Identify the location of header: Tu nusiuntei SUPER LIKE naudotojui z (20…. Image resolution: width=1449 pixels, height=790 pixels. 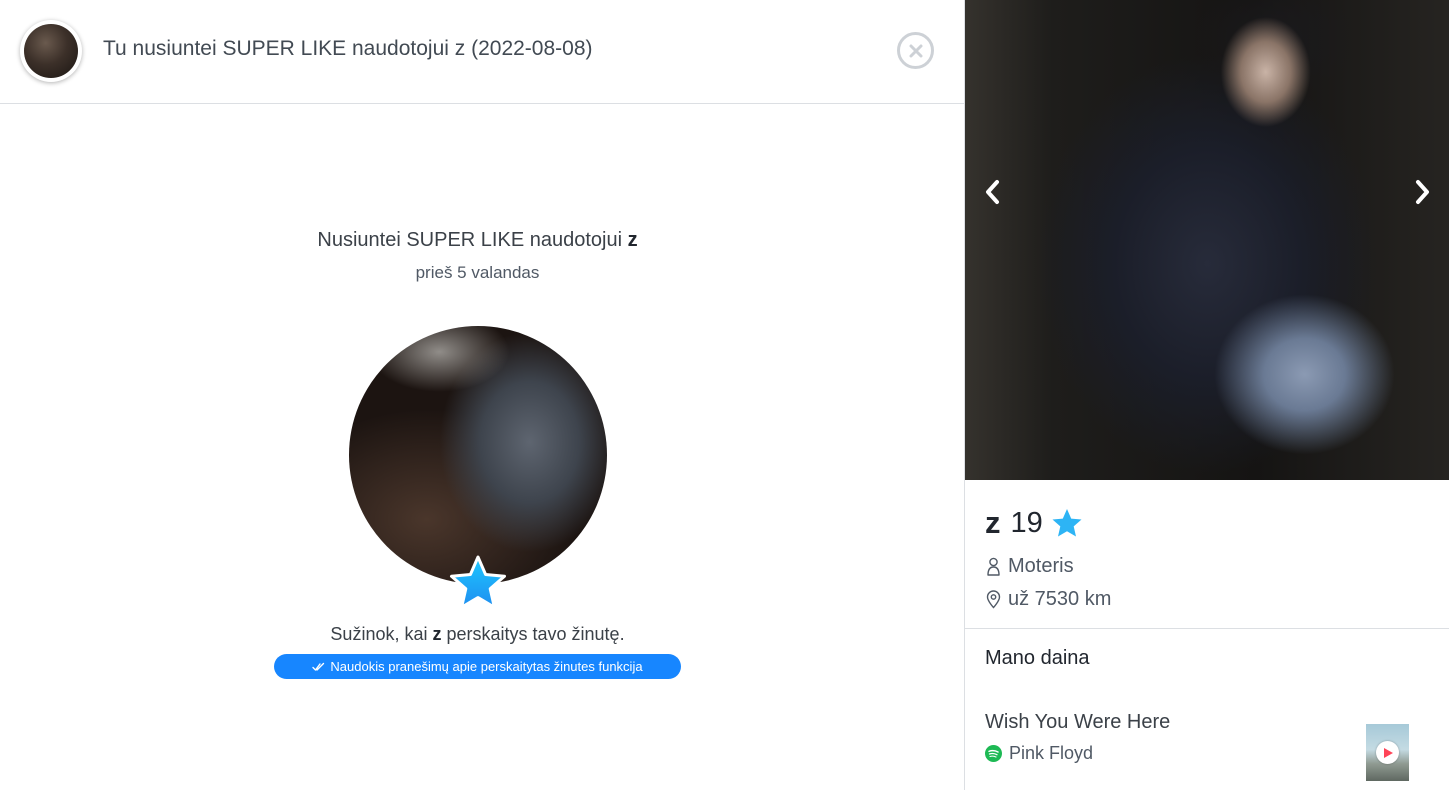
(482, 52).